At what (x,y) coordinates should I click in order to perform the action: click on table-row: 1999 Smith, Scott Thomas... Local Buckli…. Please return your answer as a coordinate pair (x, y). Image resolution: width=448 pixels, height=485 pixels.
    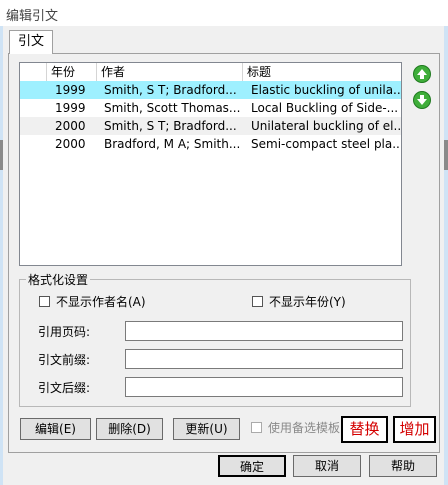
    Looking at the image, I should click on (210, 108).